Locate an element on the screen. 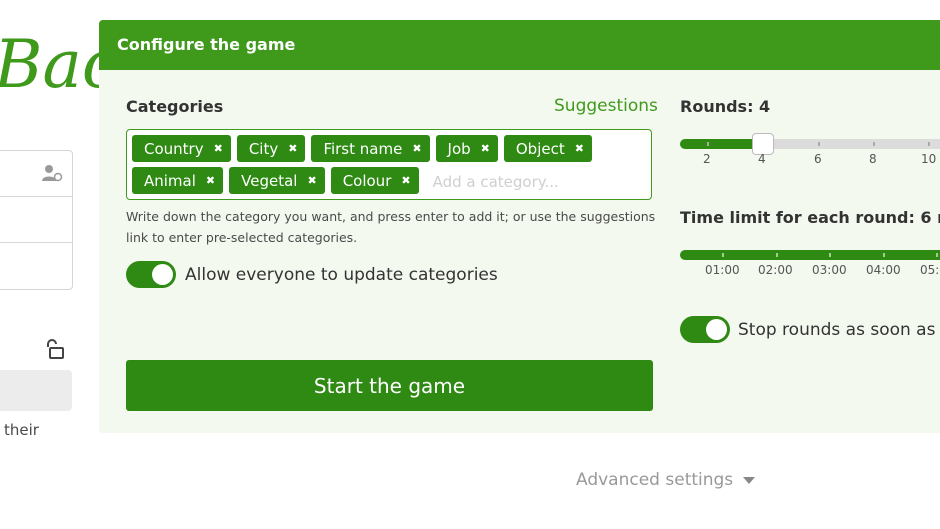 The width and height of the screenshot is (940, 529). stop-rounds-toggle is located at coordinates (705, 329).